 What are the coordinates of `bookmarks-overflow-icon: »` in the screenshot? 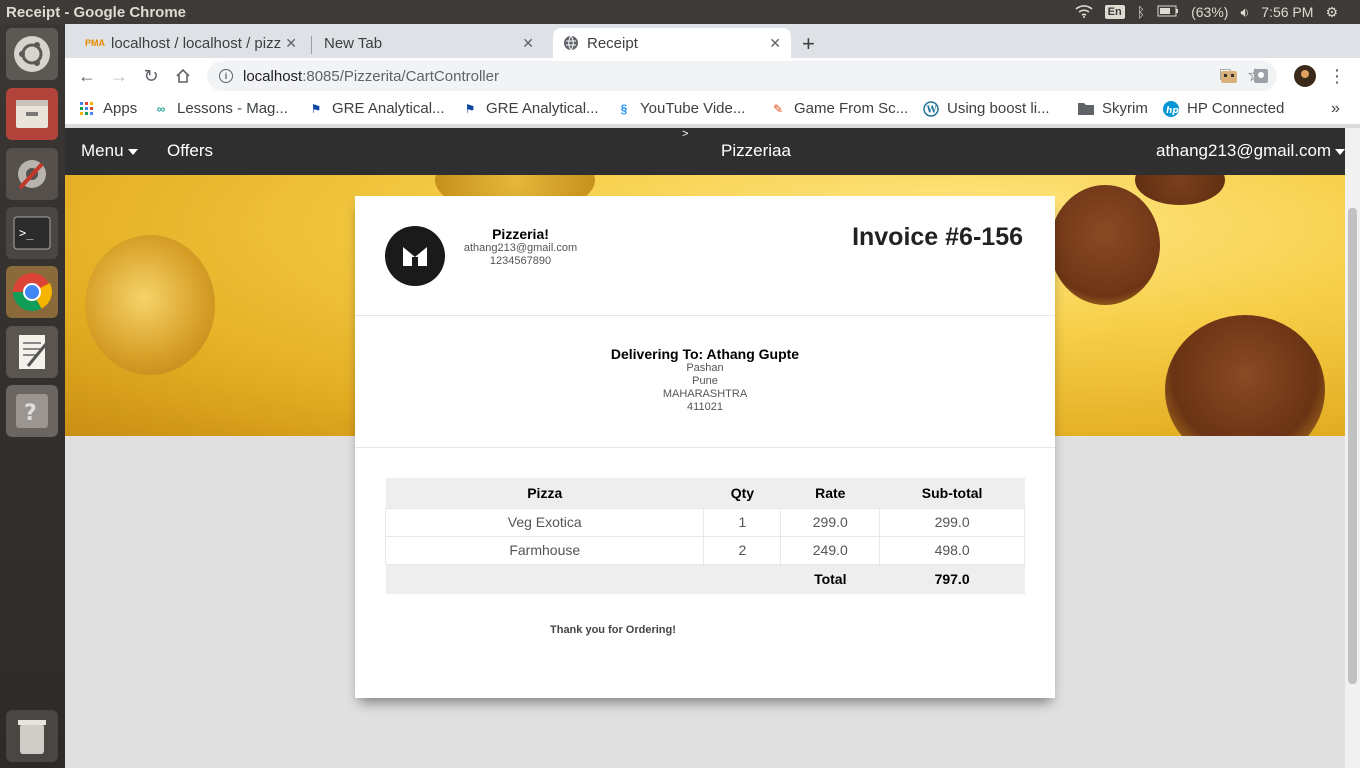 It's located at (1335, 109).